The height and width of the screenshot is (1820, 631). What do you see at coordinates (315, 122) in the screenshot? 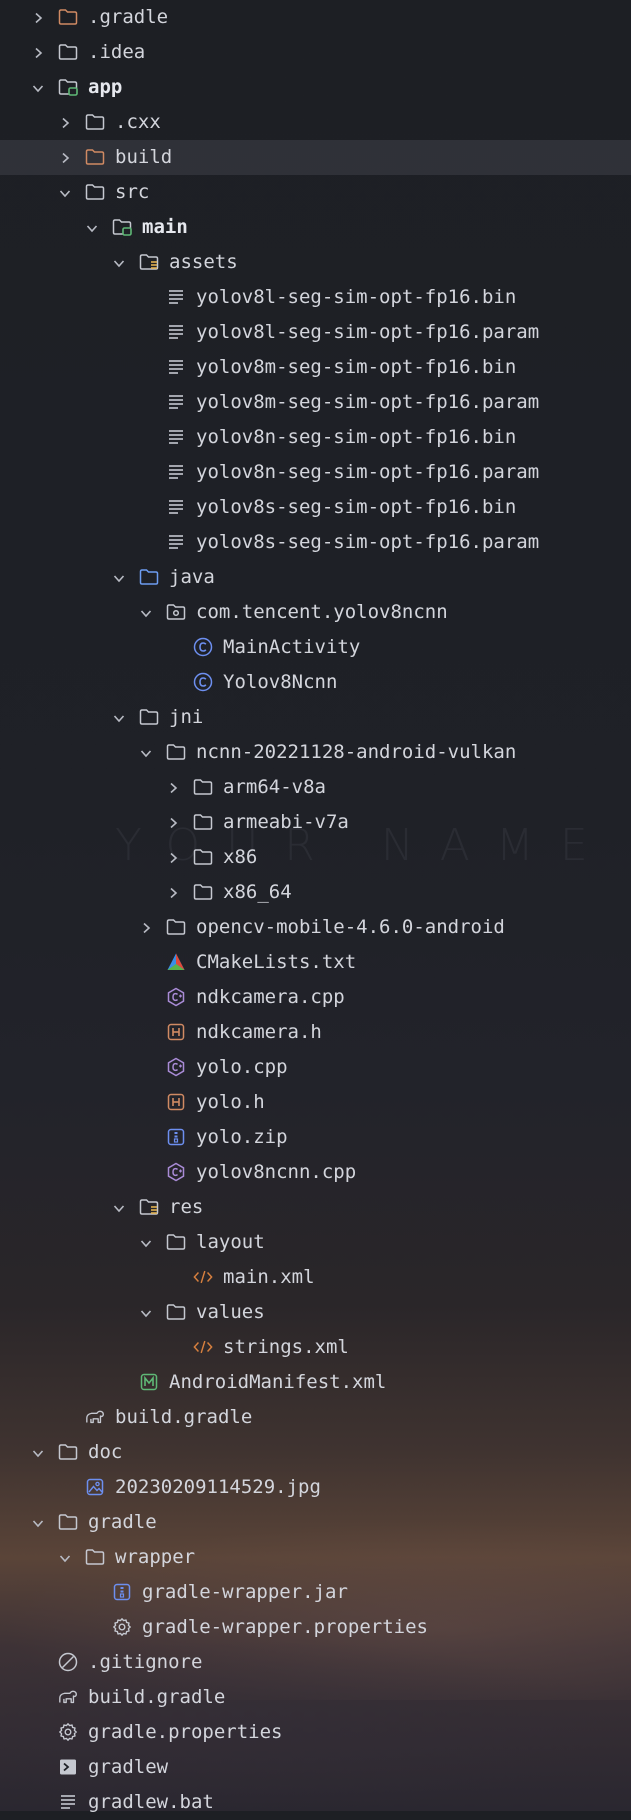
I see `tree-folder-row: .cxx` at bounding box center [315, 122].